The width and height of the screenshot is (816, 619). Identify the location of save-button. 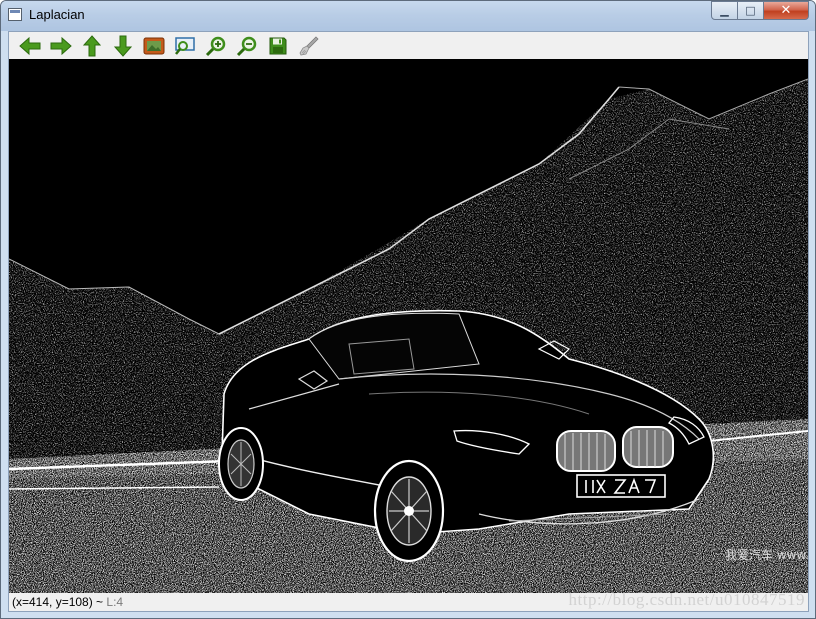
(277, 46).